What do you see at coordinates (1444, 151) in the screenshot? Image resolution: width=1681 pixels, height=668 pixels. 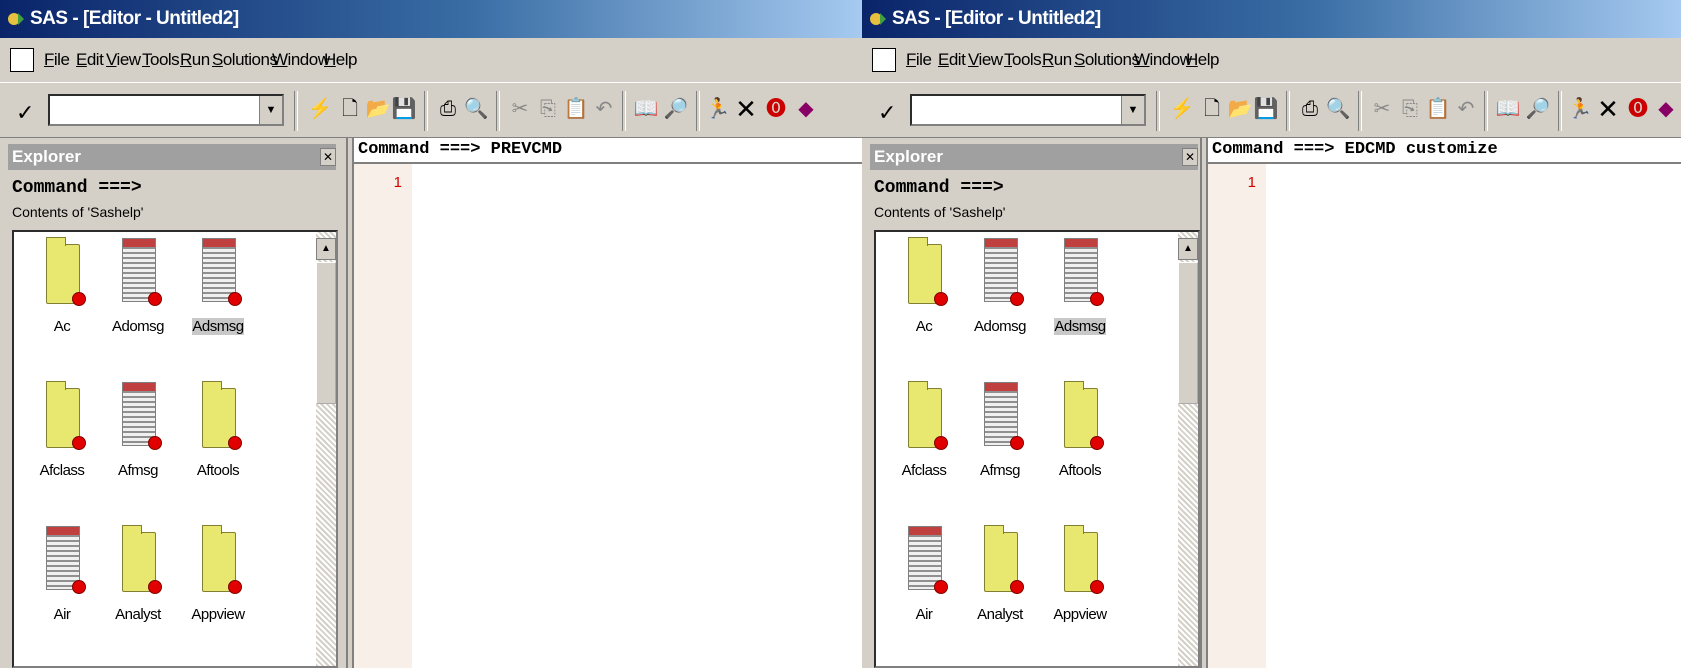 I see `editor-command-line: Command ===> EDCMD customize` at bounding box center [1444, 151].